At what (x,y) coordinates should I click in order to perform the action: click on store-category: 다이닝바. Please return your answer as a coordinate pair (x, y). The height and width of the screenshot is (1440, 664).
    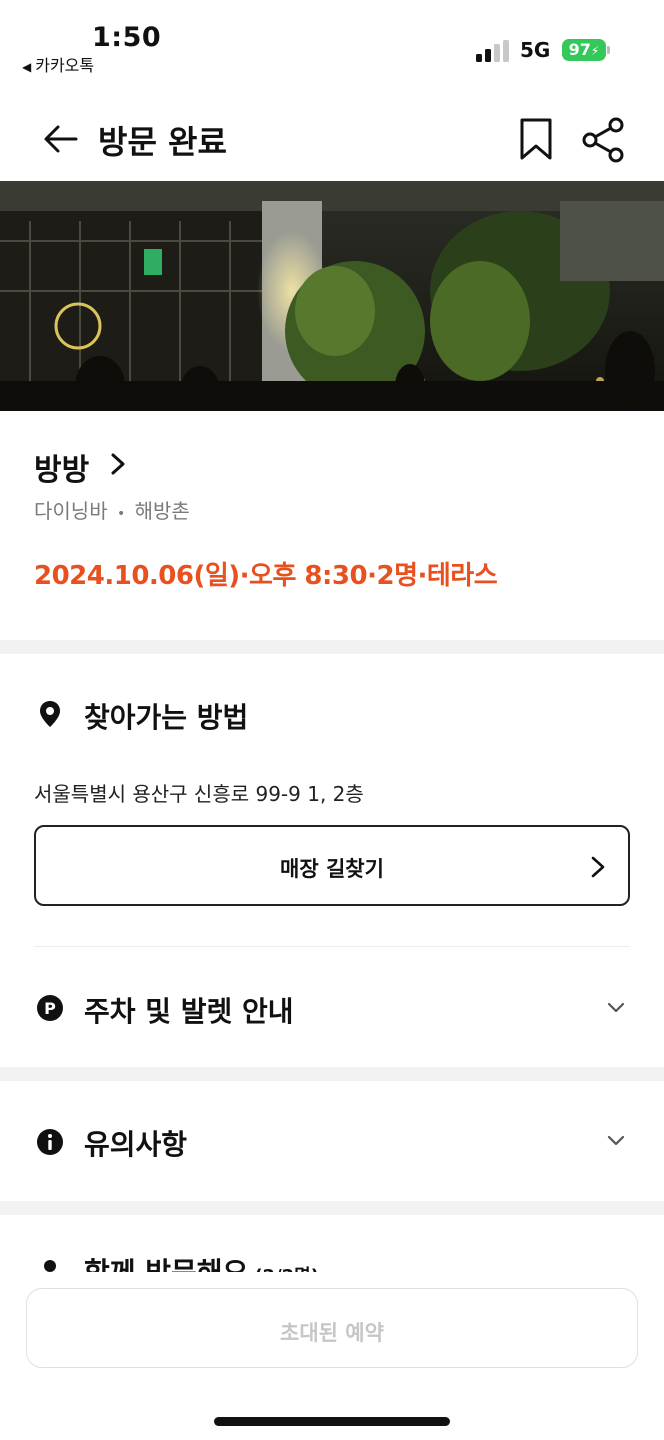
    Looking at the image, I should click on (71, 511).